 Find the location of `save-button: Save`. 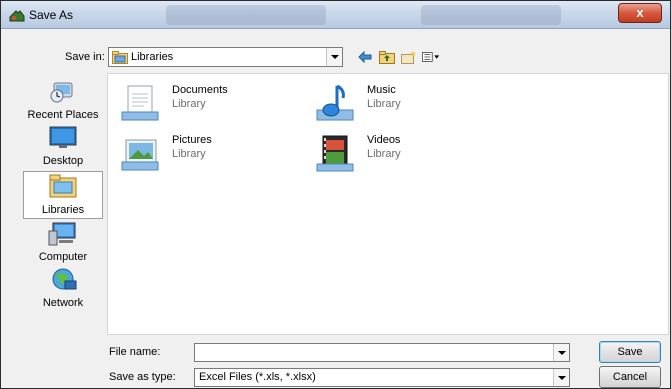

save-button: Save is located at coordinates (630, 352).